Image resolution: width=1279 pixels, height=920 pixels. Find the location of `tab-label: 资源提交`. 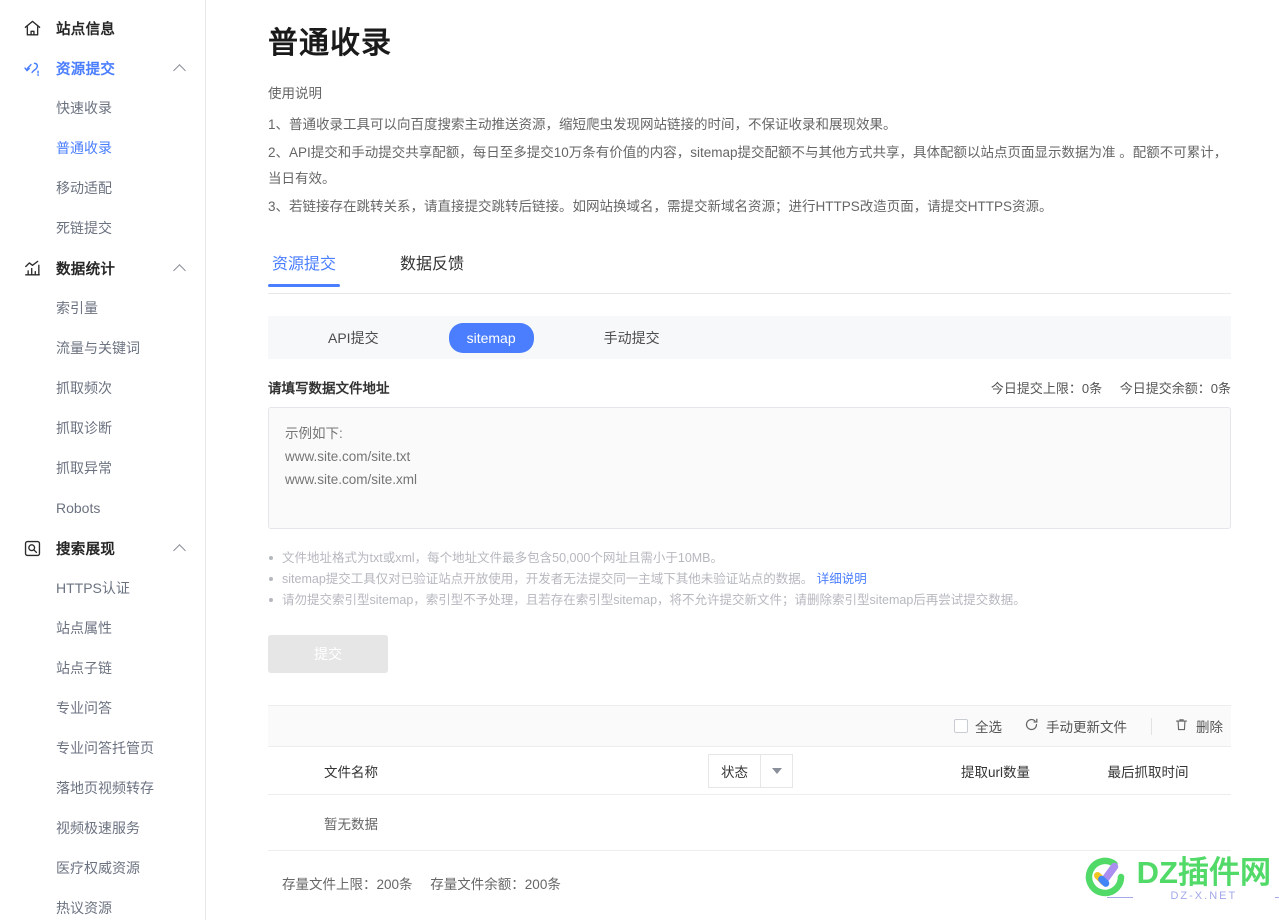

tab-label: 资源提交 is located at coordinates (304, 264).